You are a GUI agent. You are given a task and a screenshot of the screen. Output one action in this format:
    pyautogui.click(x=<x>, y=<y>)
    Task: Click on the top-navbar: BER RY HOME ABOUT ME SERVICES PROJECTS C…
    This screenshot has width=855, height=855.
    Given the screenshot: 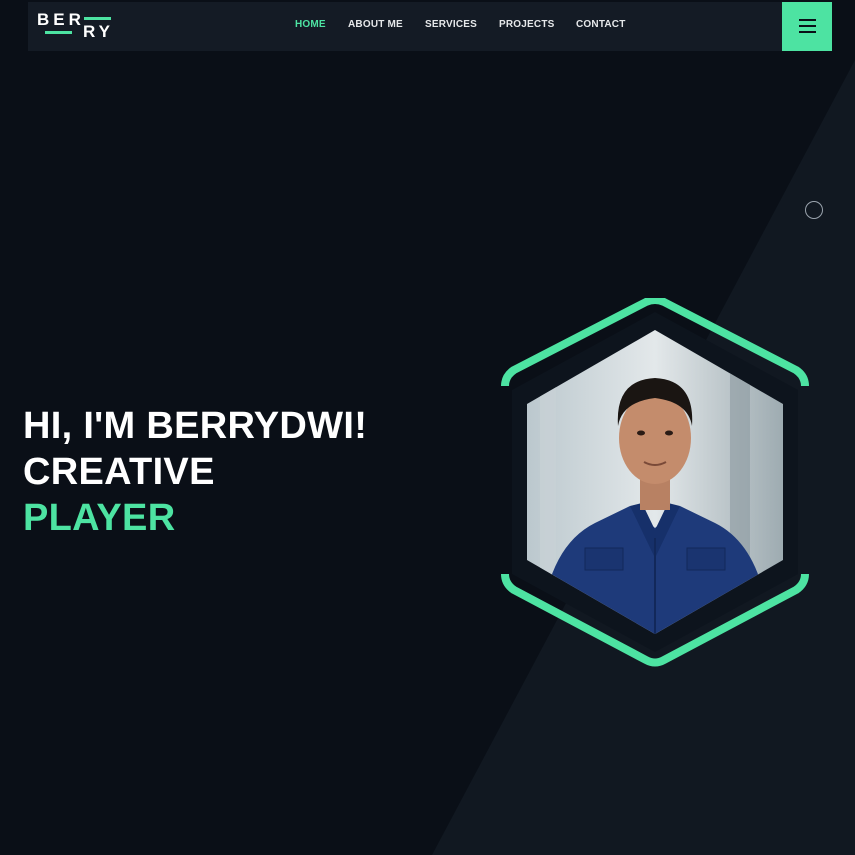 What is the action you would take?
    pyautogui.click(x=430, y=26)
    